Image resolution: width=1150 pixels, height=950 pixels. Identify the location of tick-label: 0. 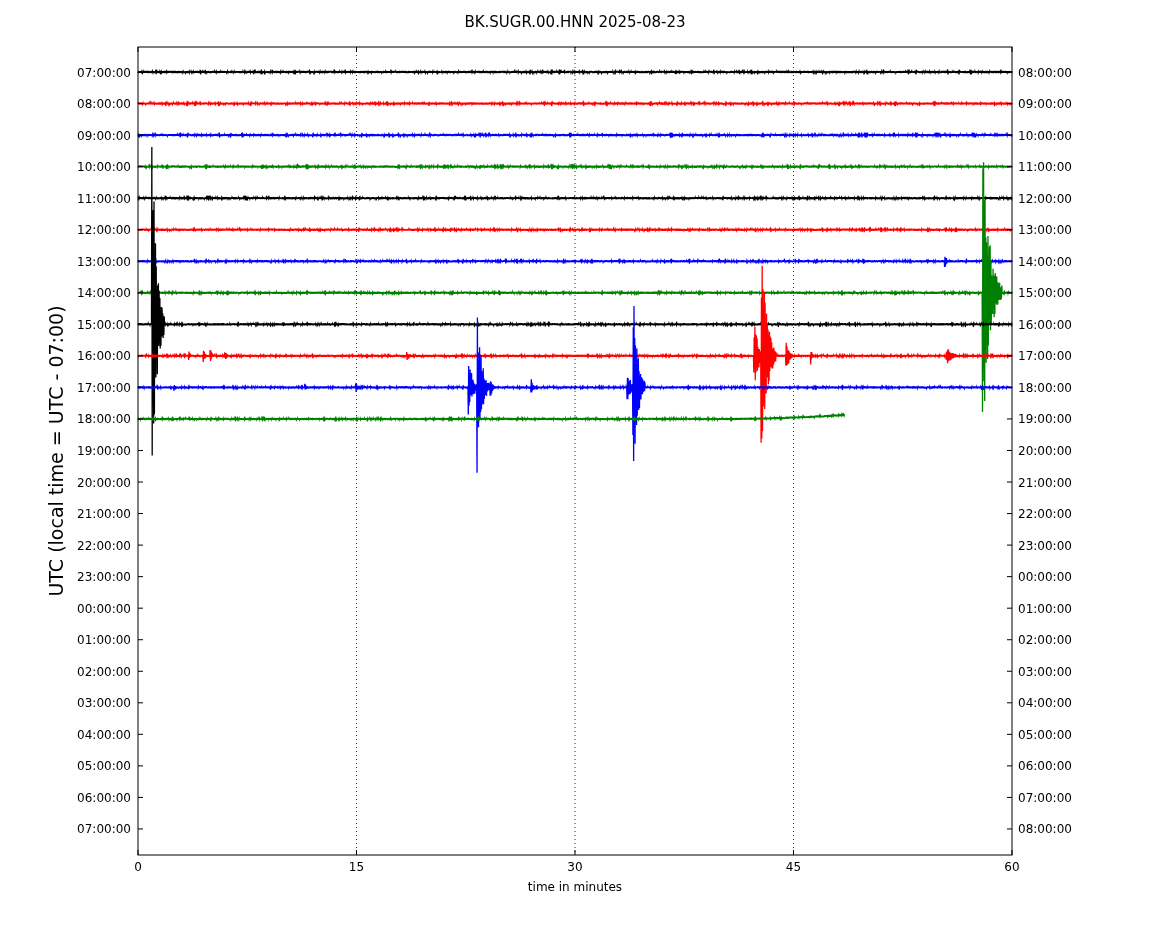
(138, 867).